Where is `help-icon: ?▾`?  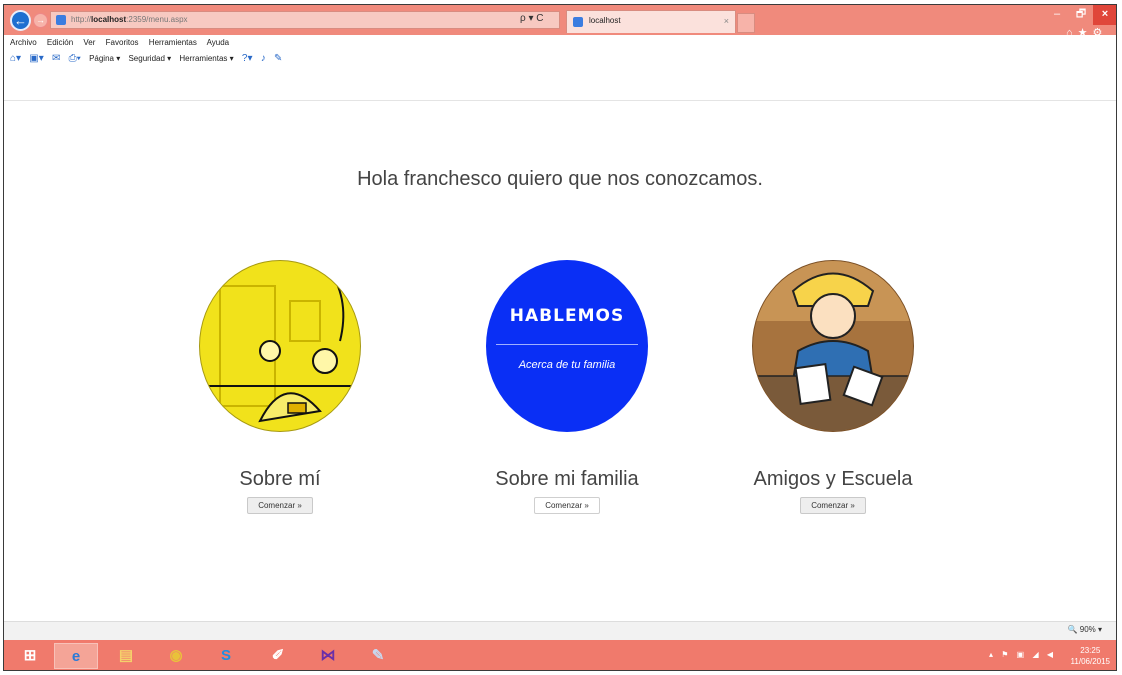
help-icon: ?▾ is located at coordinates (247, 59).